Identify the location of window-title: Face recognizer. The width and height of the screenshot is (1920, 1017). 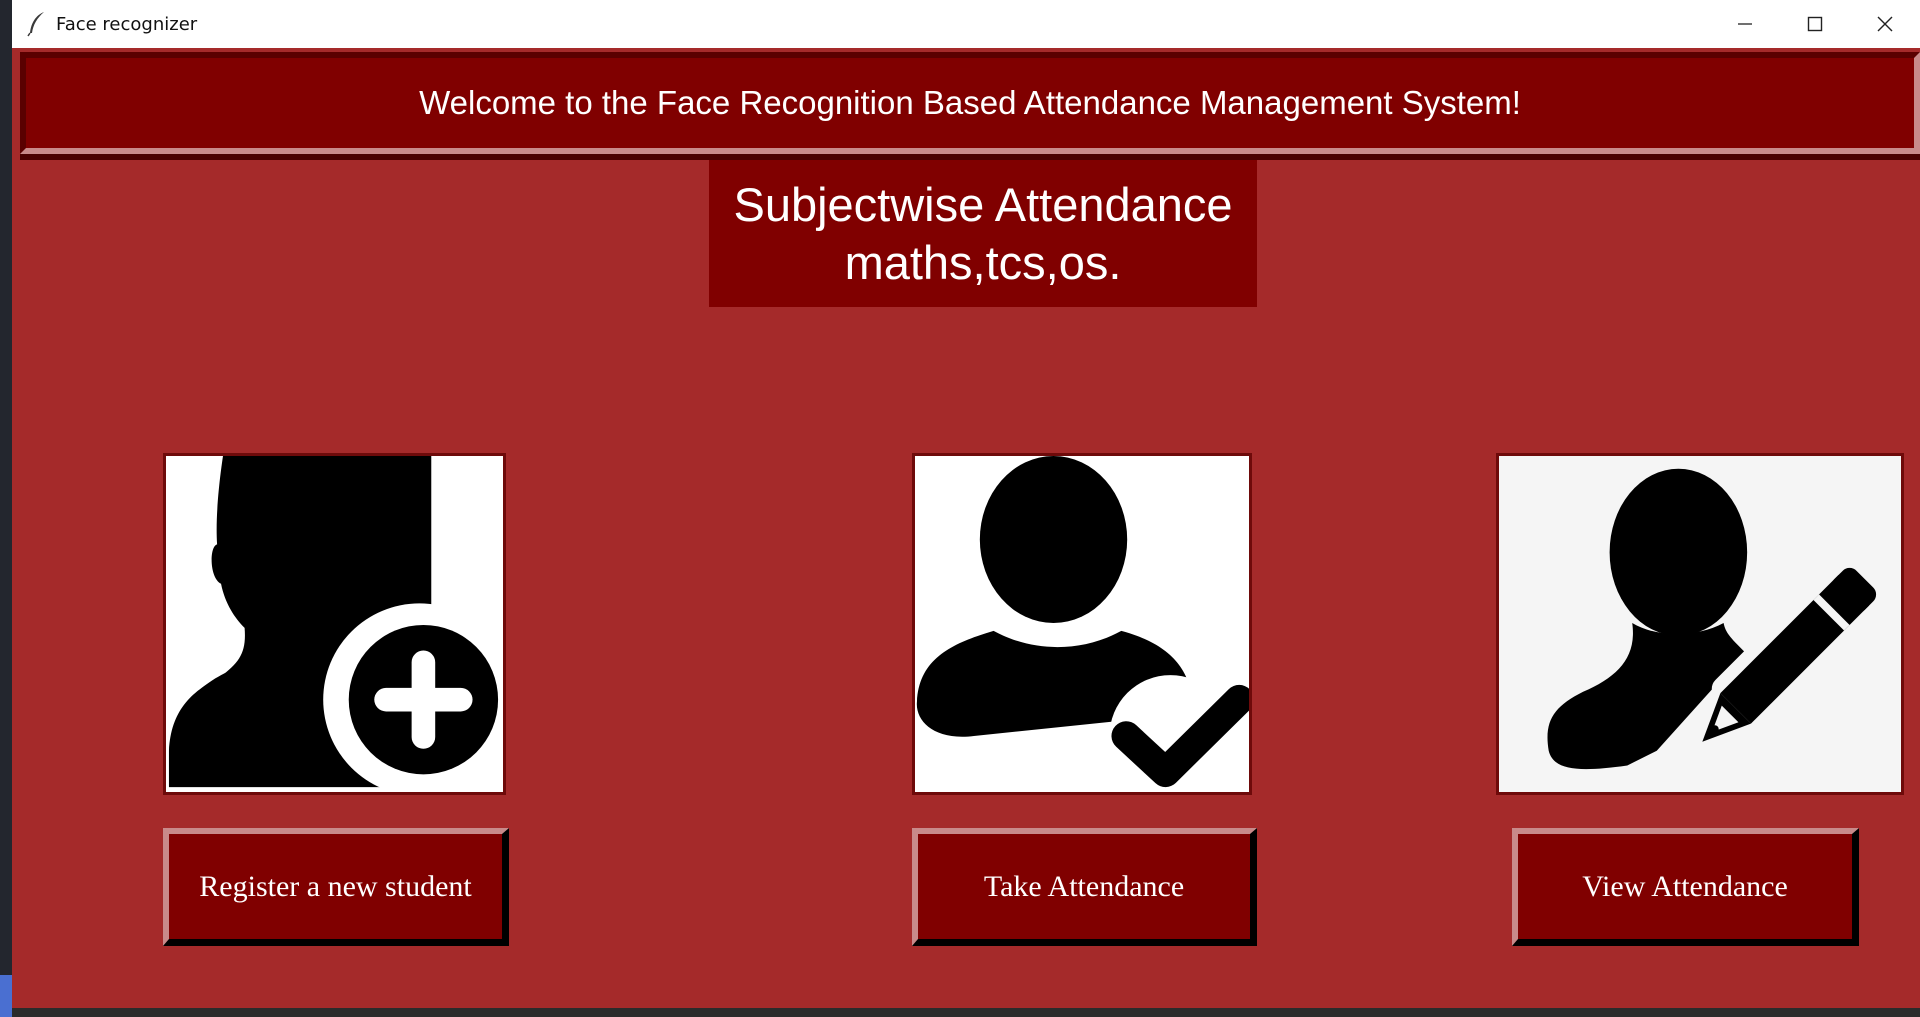
(127, 24).